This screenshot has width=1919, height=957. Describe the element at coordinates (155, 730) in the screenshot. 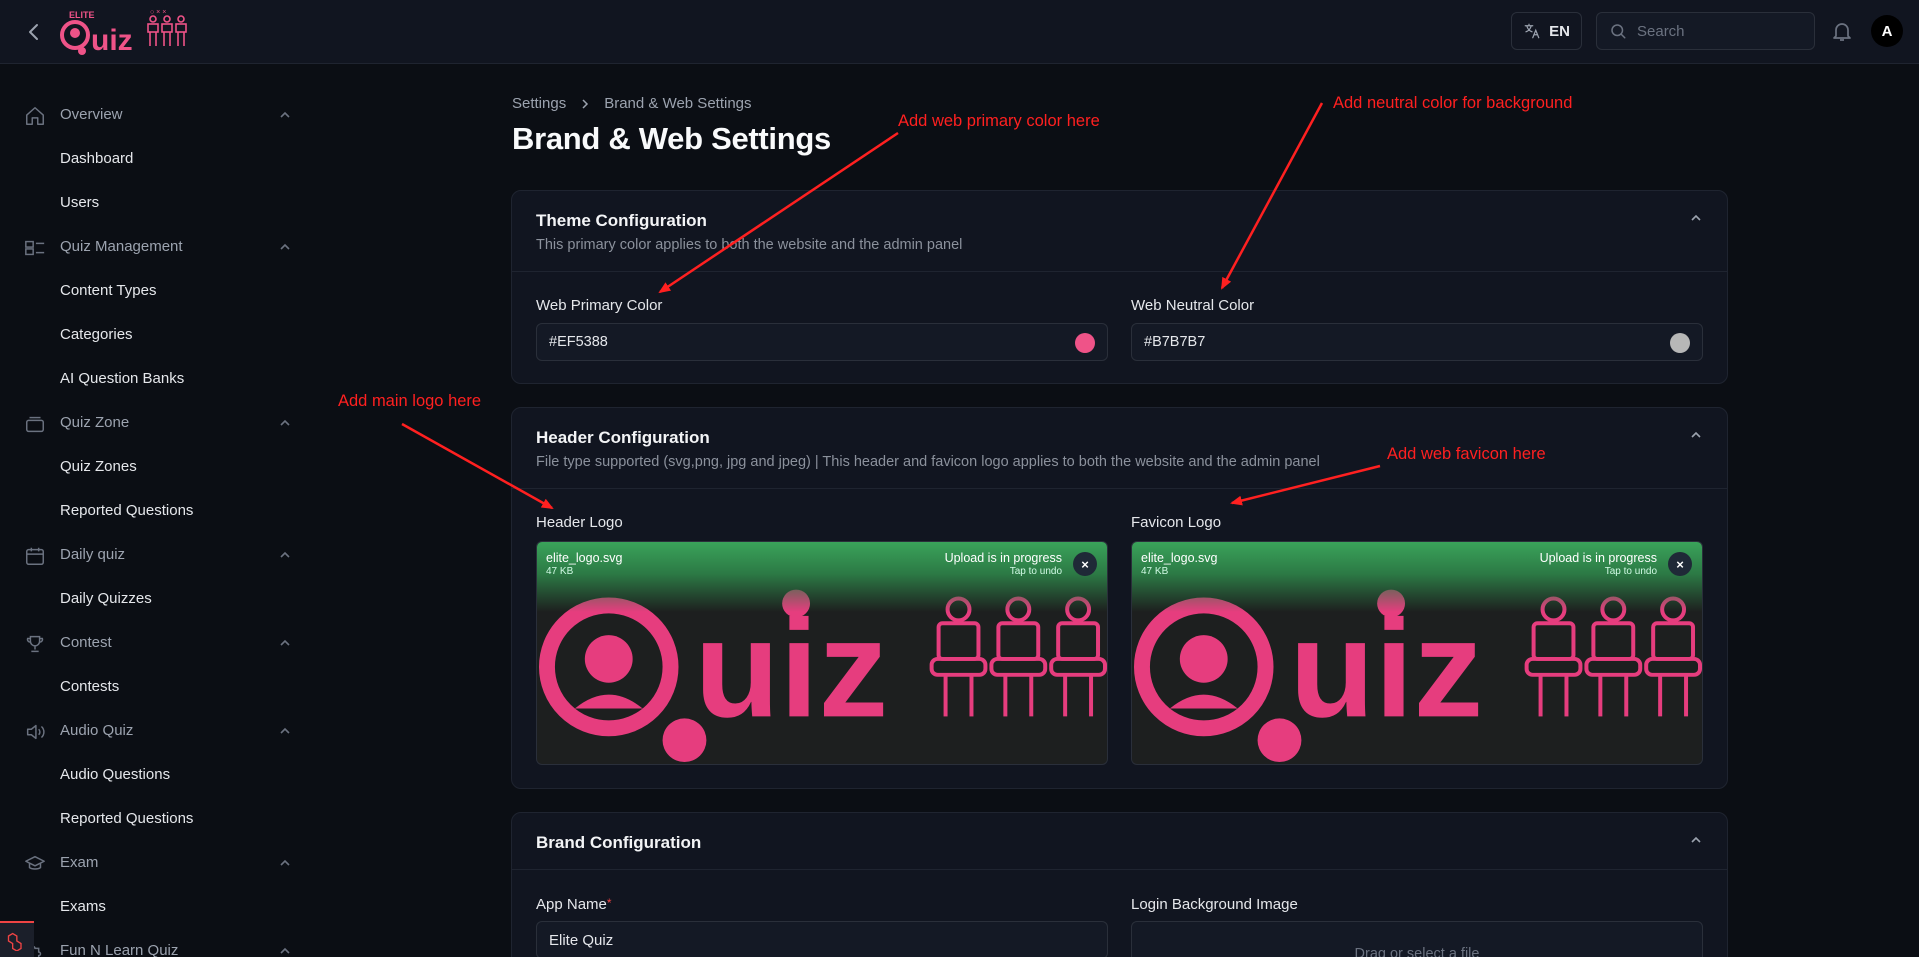

I see `nav-group-audio-quiz: Audio Quiz` at that location.